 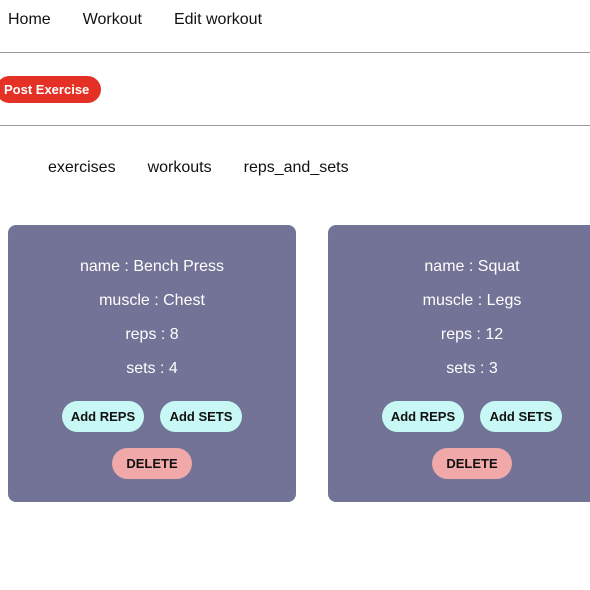 What do you see at coordinates (152, 334) in the screenshot?
I see `exercise-reps: reps : 8` at bounding box center [152, 334].